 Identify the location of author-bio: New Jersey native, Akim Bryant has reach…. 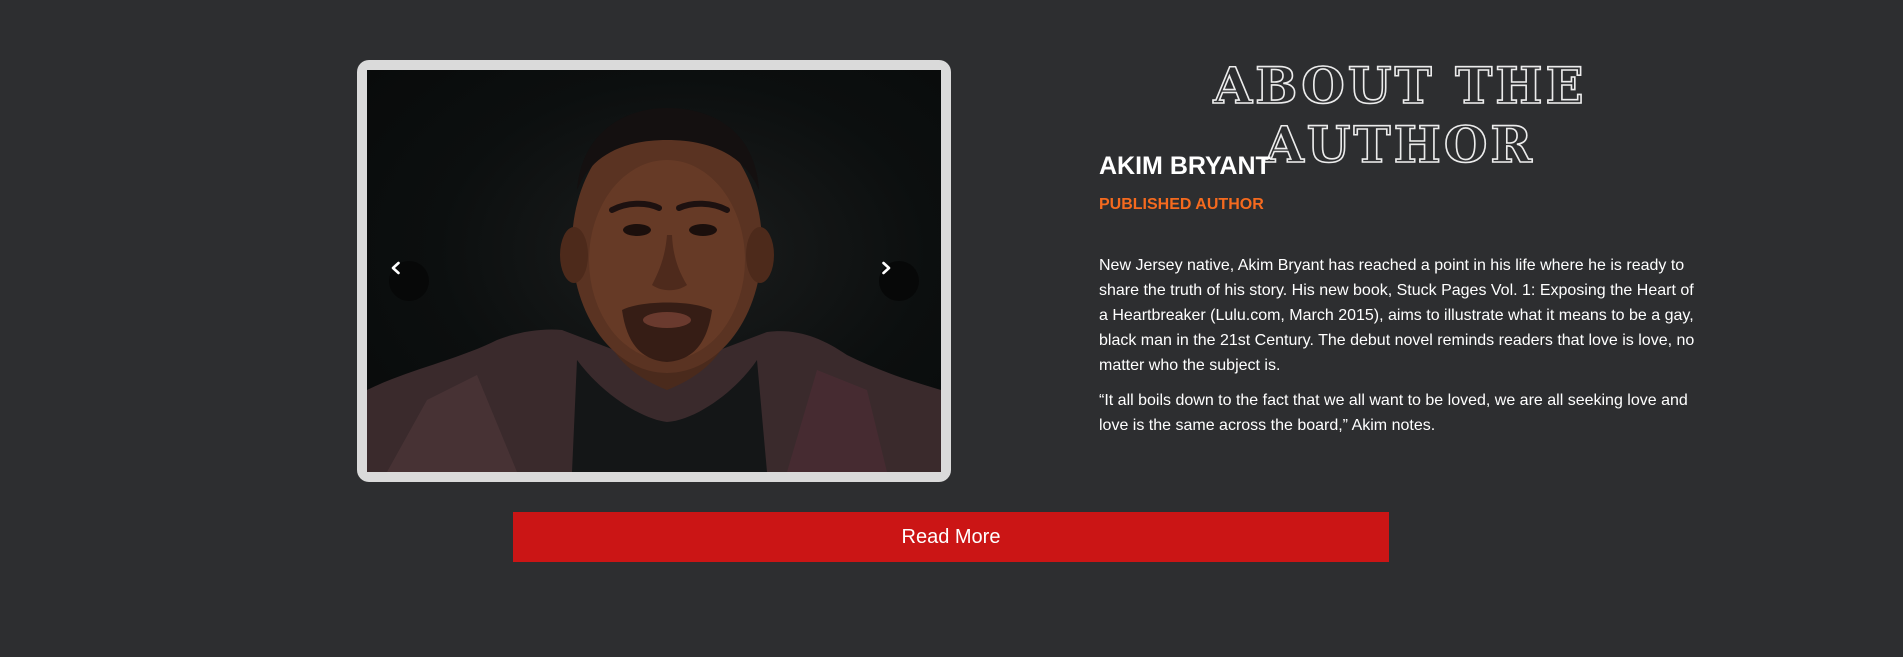
(1399, 350).